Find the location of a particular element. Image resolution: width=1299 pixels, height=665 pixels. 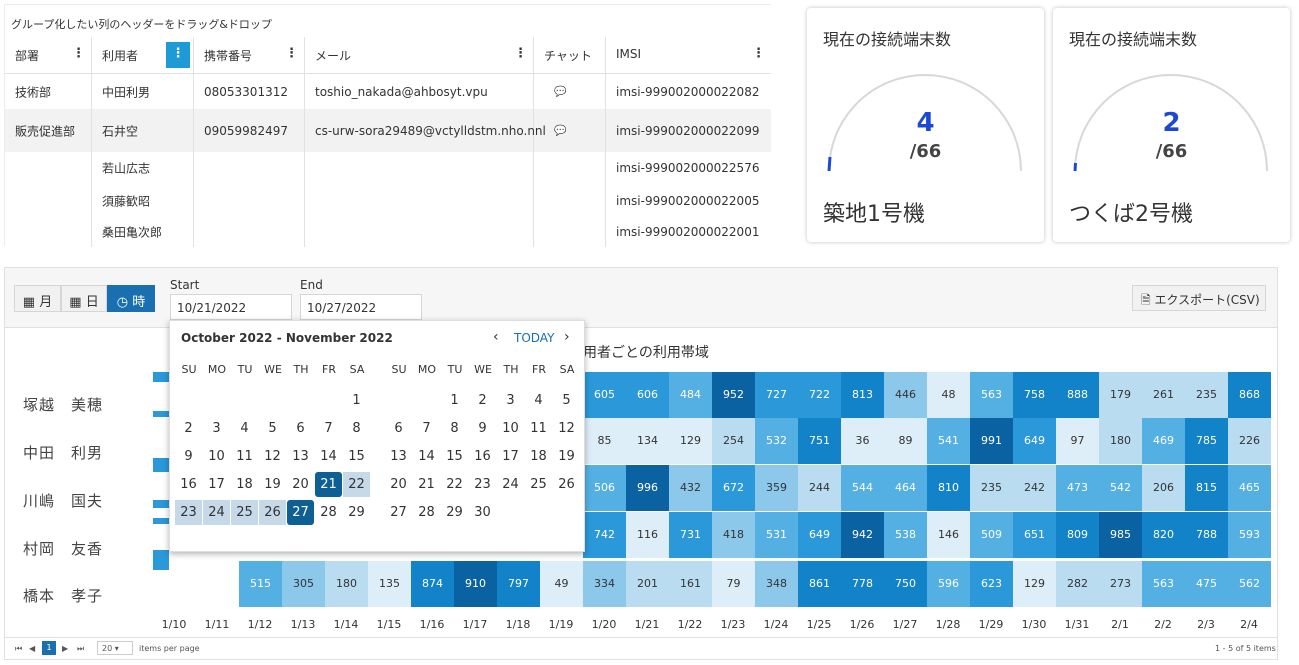

start-date-input: 10/21/2022 is located at coordinates (231, 307).